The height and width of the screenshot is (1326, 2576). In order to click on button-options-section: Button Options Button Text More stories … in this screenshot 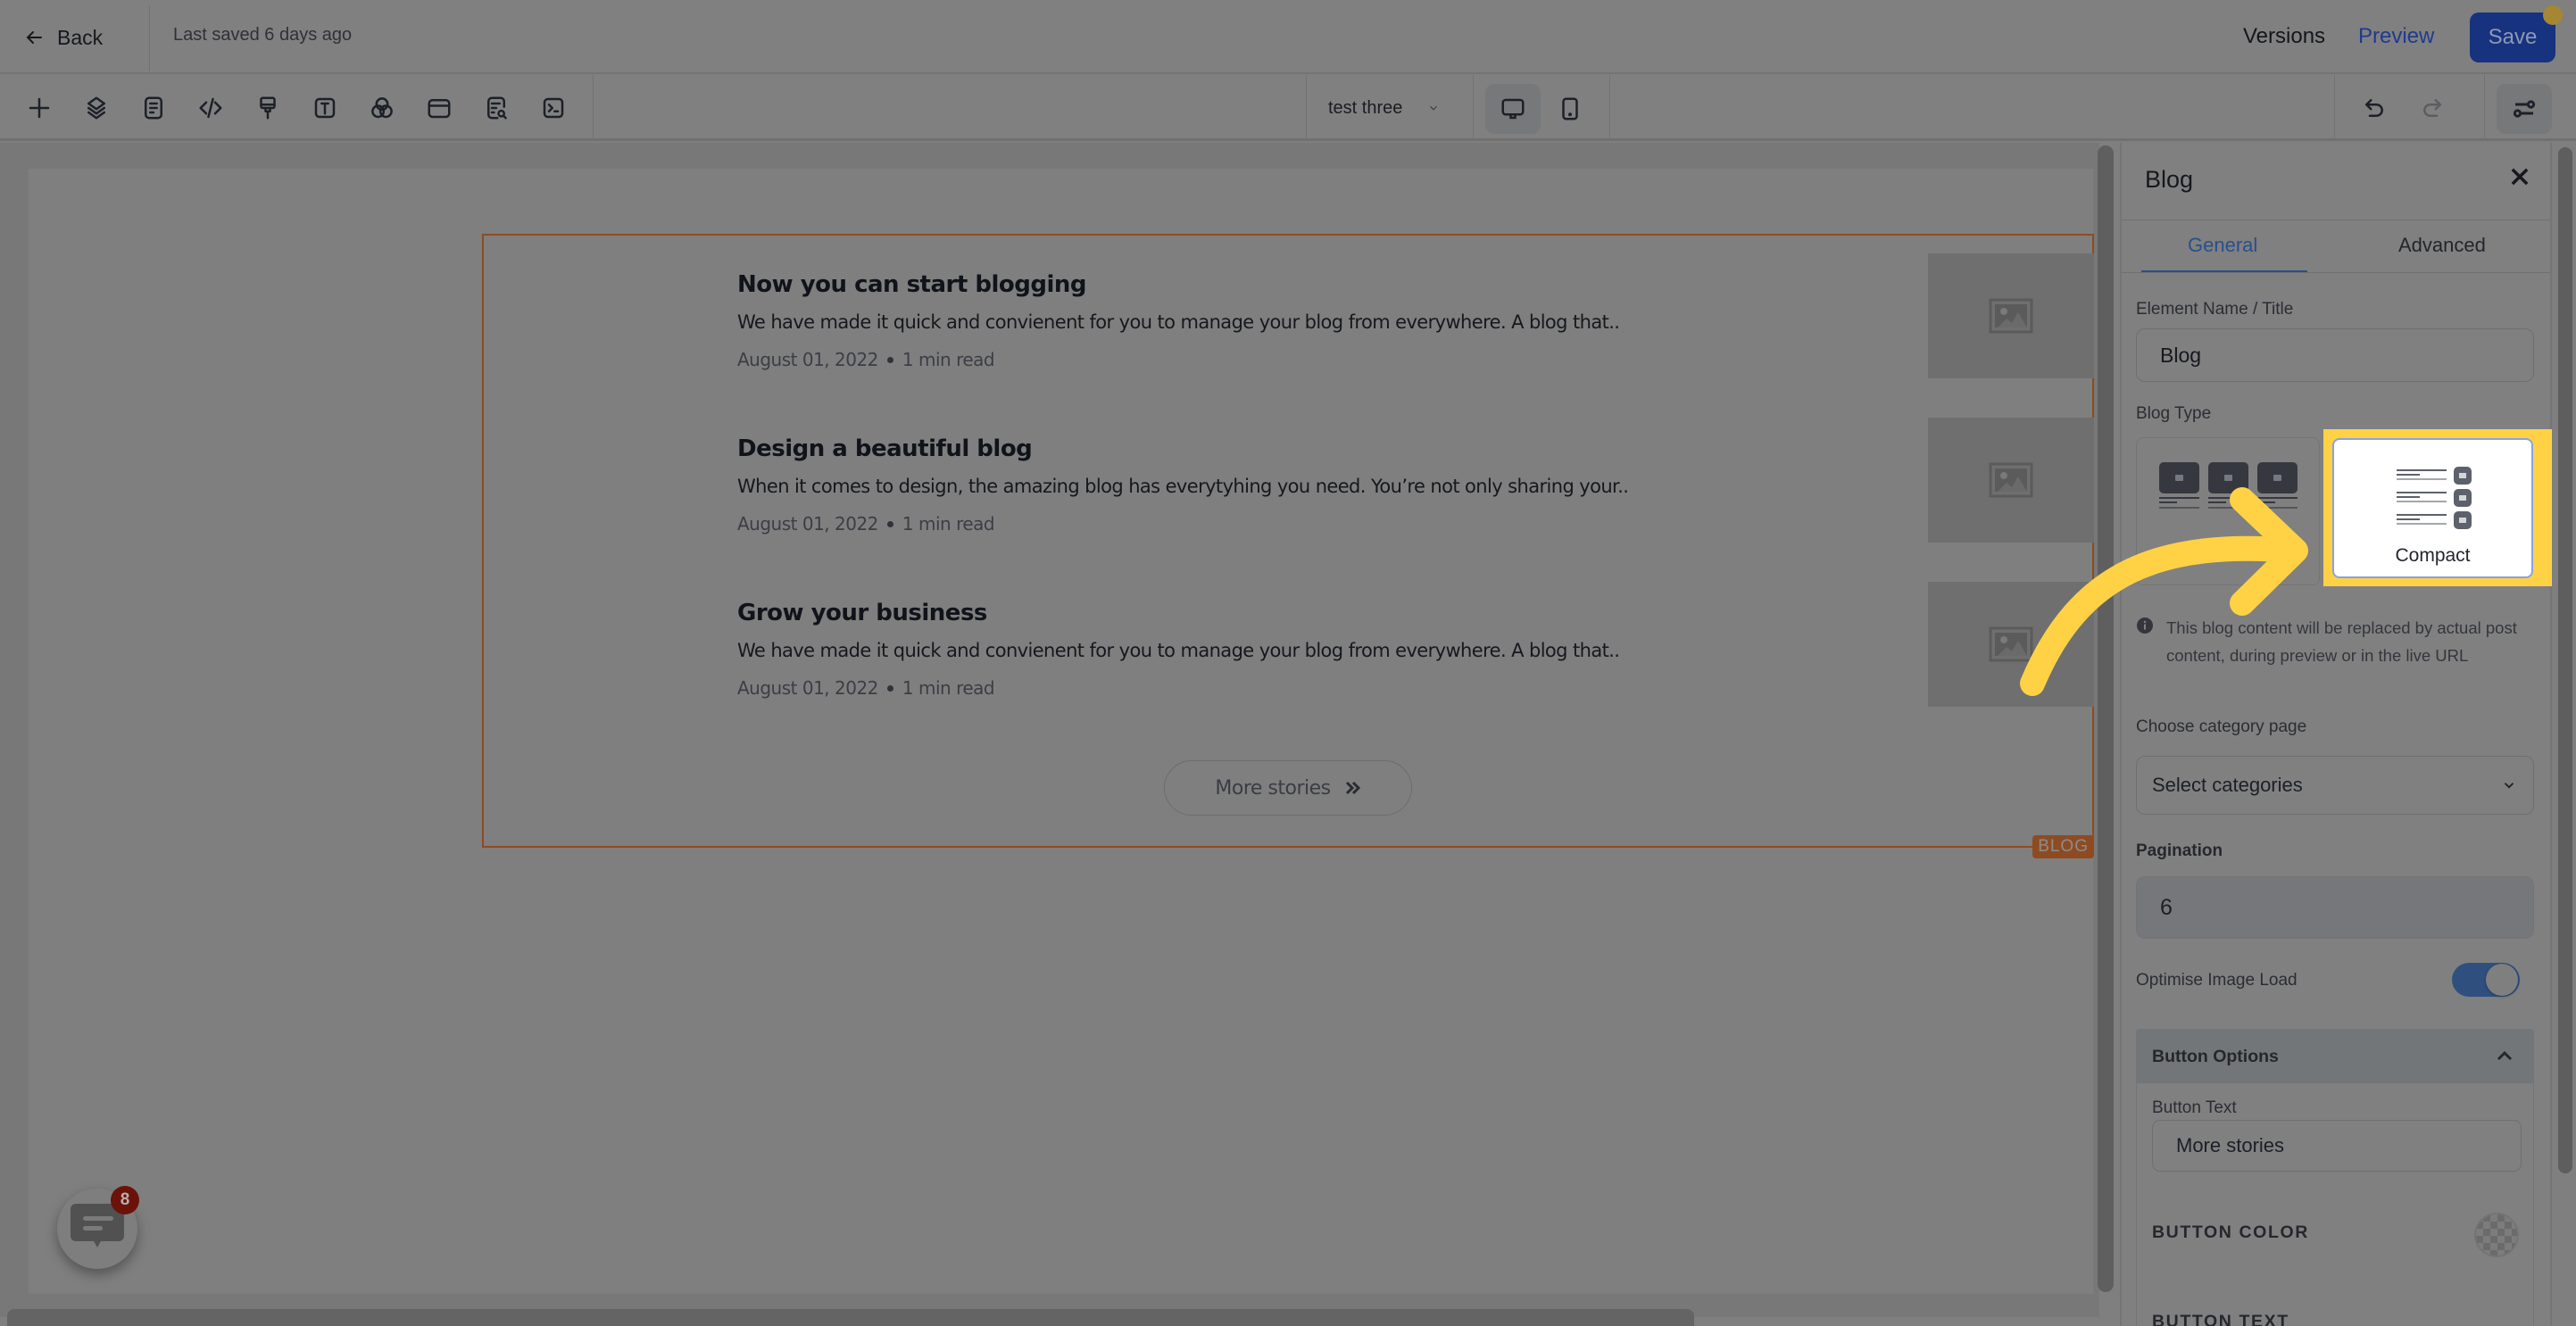, I will do `click(2335, 1177)`.